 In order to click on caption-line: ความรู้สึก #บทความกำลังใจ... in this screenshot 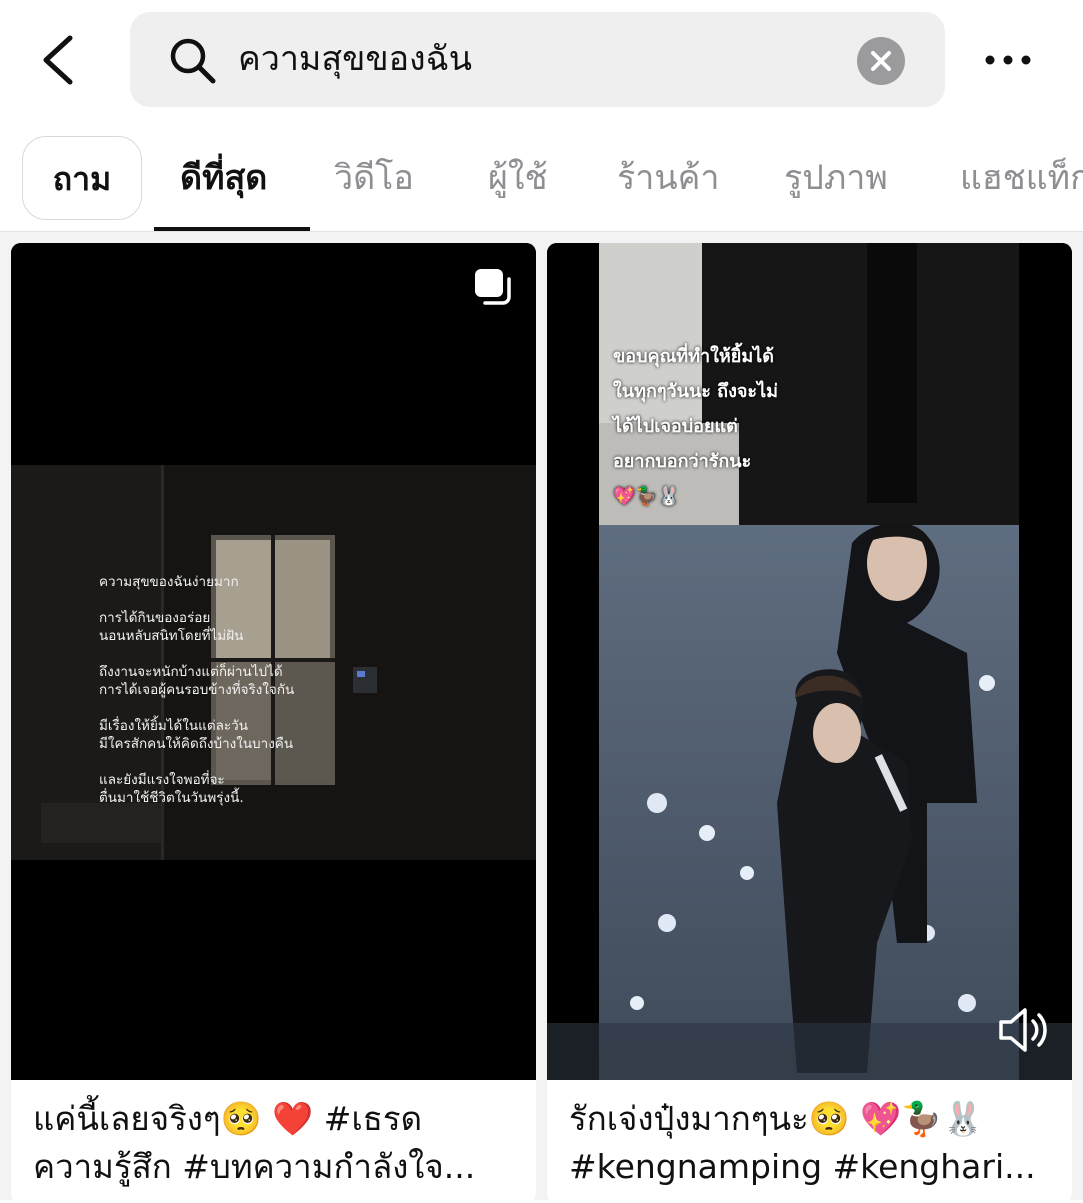, I will do `click(254, 1166)`.